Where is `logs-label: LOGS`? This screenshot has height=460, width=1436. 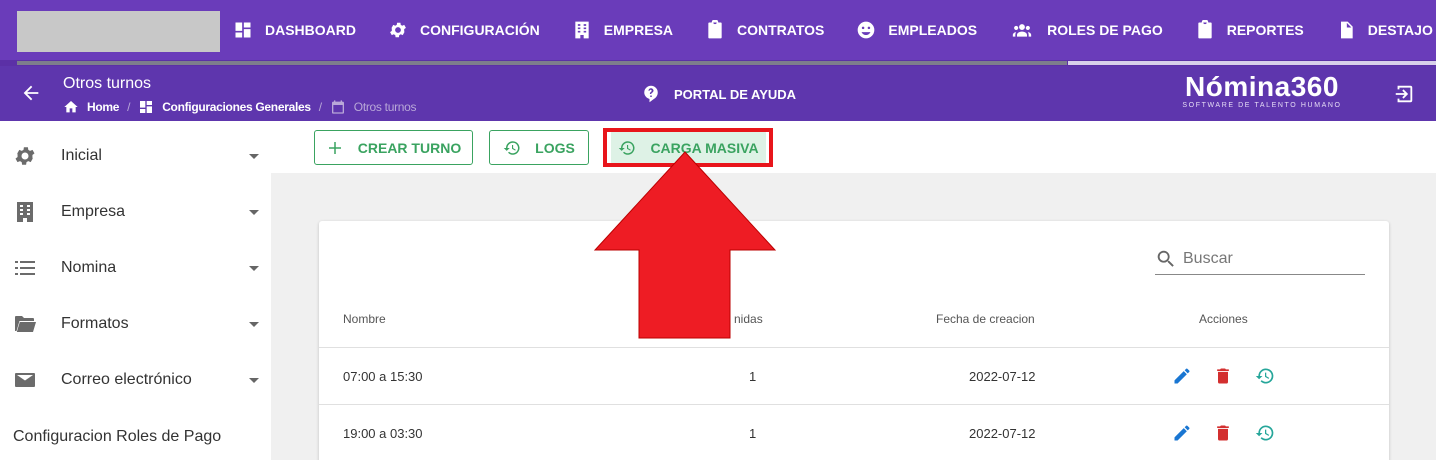
logs-label: LOGS is located at coordinates (555, 147).